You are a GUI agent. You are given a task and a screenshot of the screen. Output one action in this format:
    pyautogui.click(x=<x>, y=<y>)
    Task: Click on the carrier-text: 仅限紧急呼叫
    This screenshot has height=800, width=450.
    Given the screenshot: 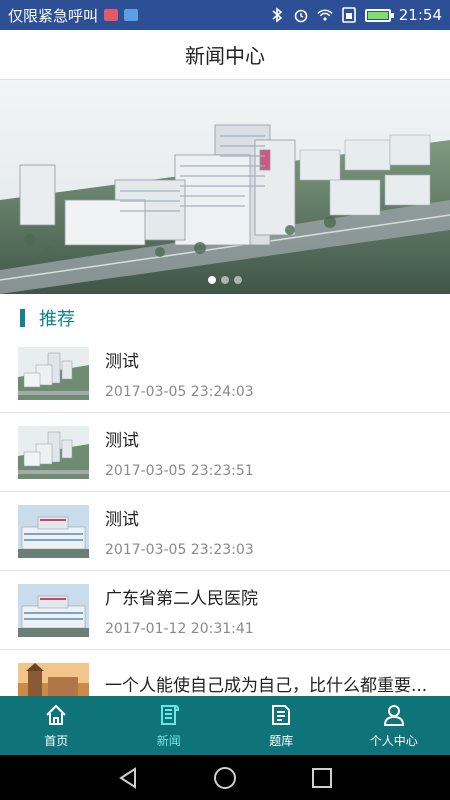 What is the action you would take?
    pyautogui.click(x=53, y=15)
    